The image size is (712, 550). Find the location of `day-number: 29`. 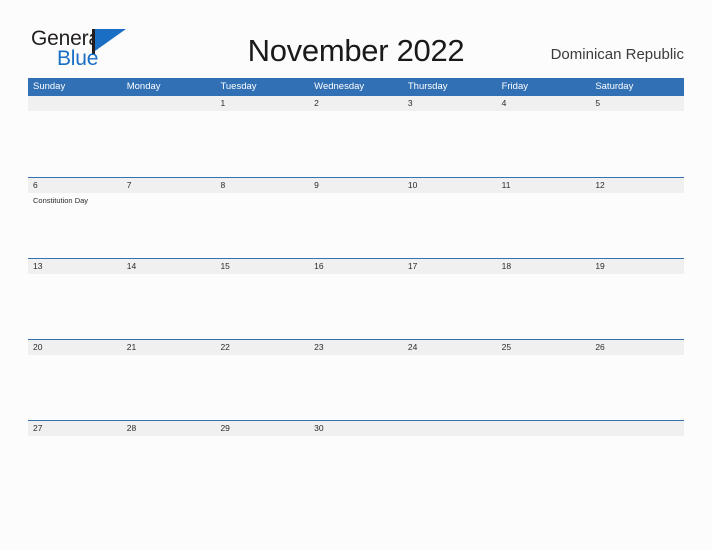

day-number: 29 is located at coordinates (225, 428).